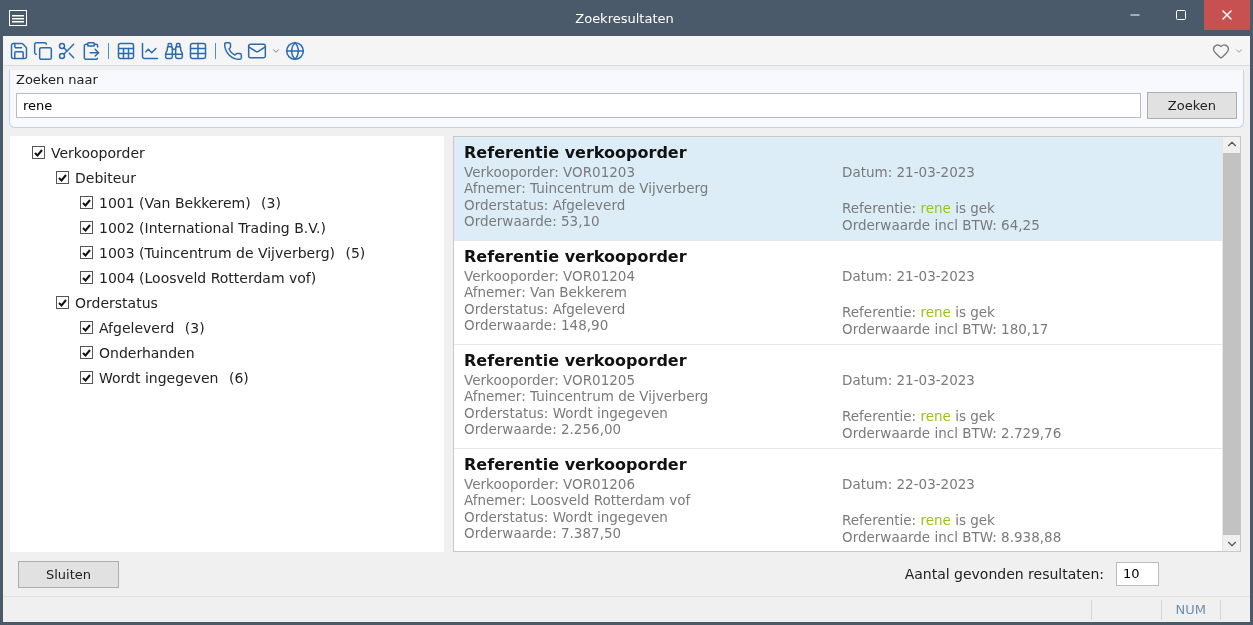  What do you see at coordinates (174, 50) in the screenshot?
I see `binoculars-icon` at bounding box center [174, 50].